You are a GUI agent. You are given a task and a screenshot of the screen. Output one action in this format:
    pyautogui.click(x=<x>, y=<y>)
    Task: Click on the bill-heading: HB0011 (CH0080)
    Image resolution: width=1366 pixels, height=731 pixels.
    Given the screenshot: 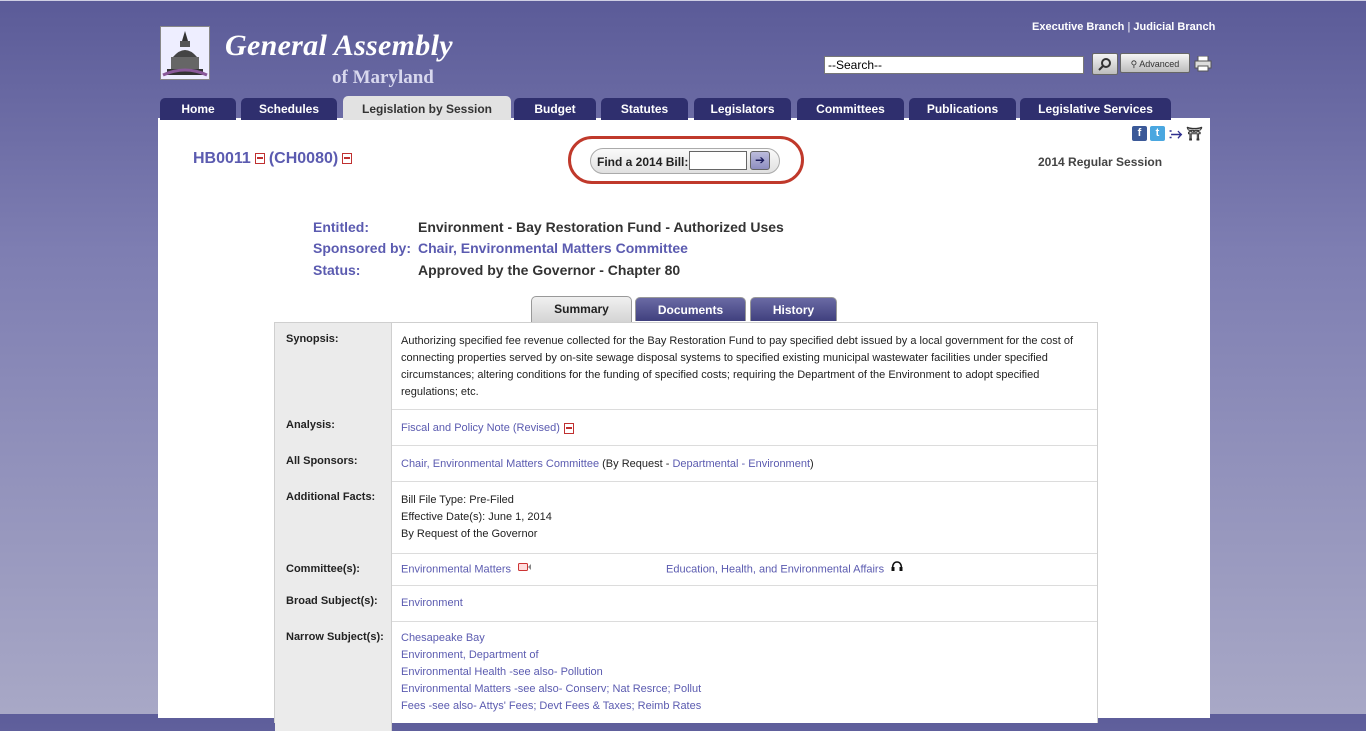 What is the action you would take?
    pyautogui.click(x=274, y=159)
    